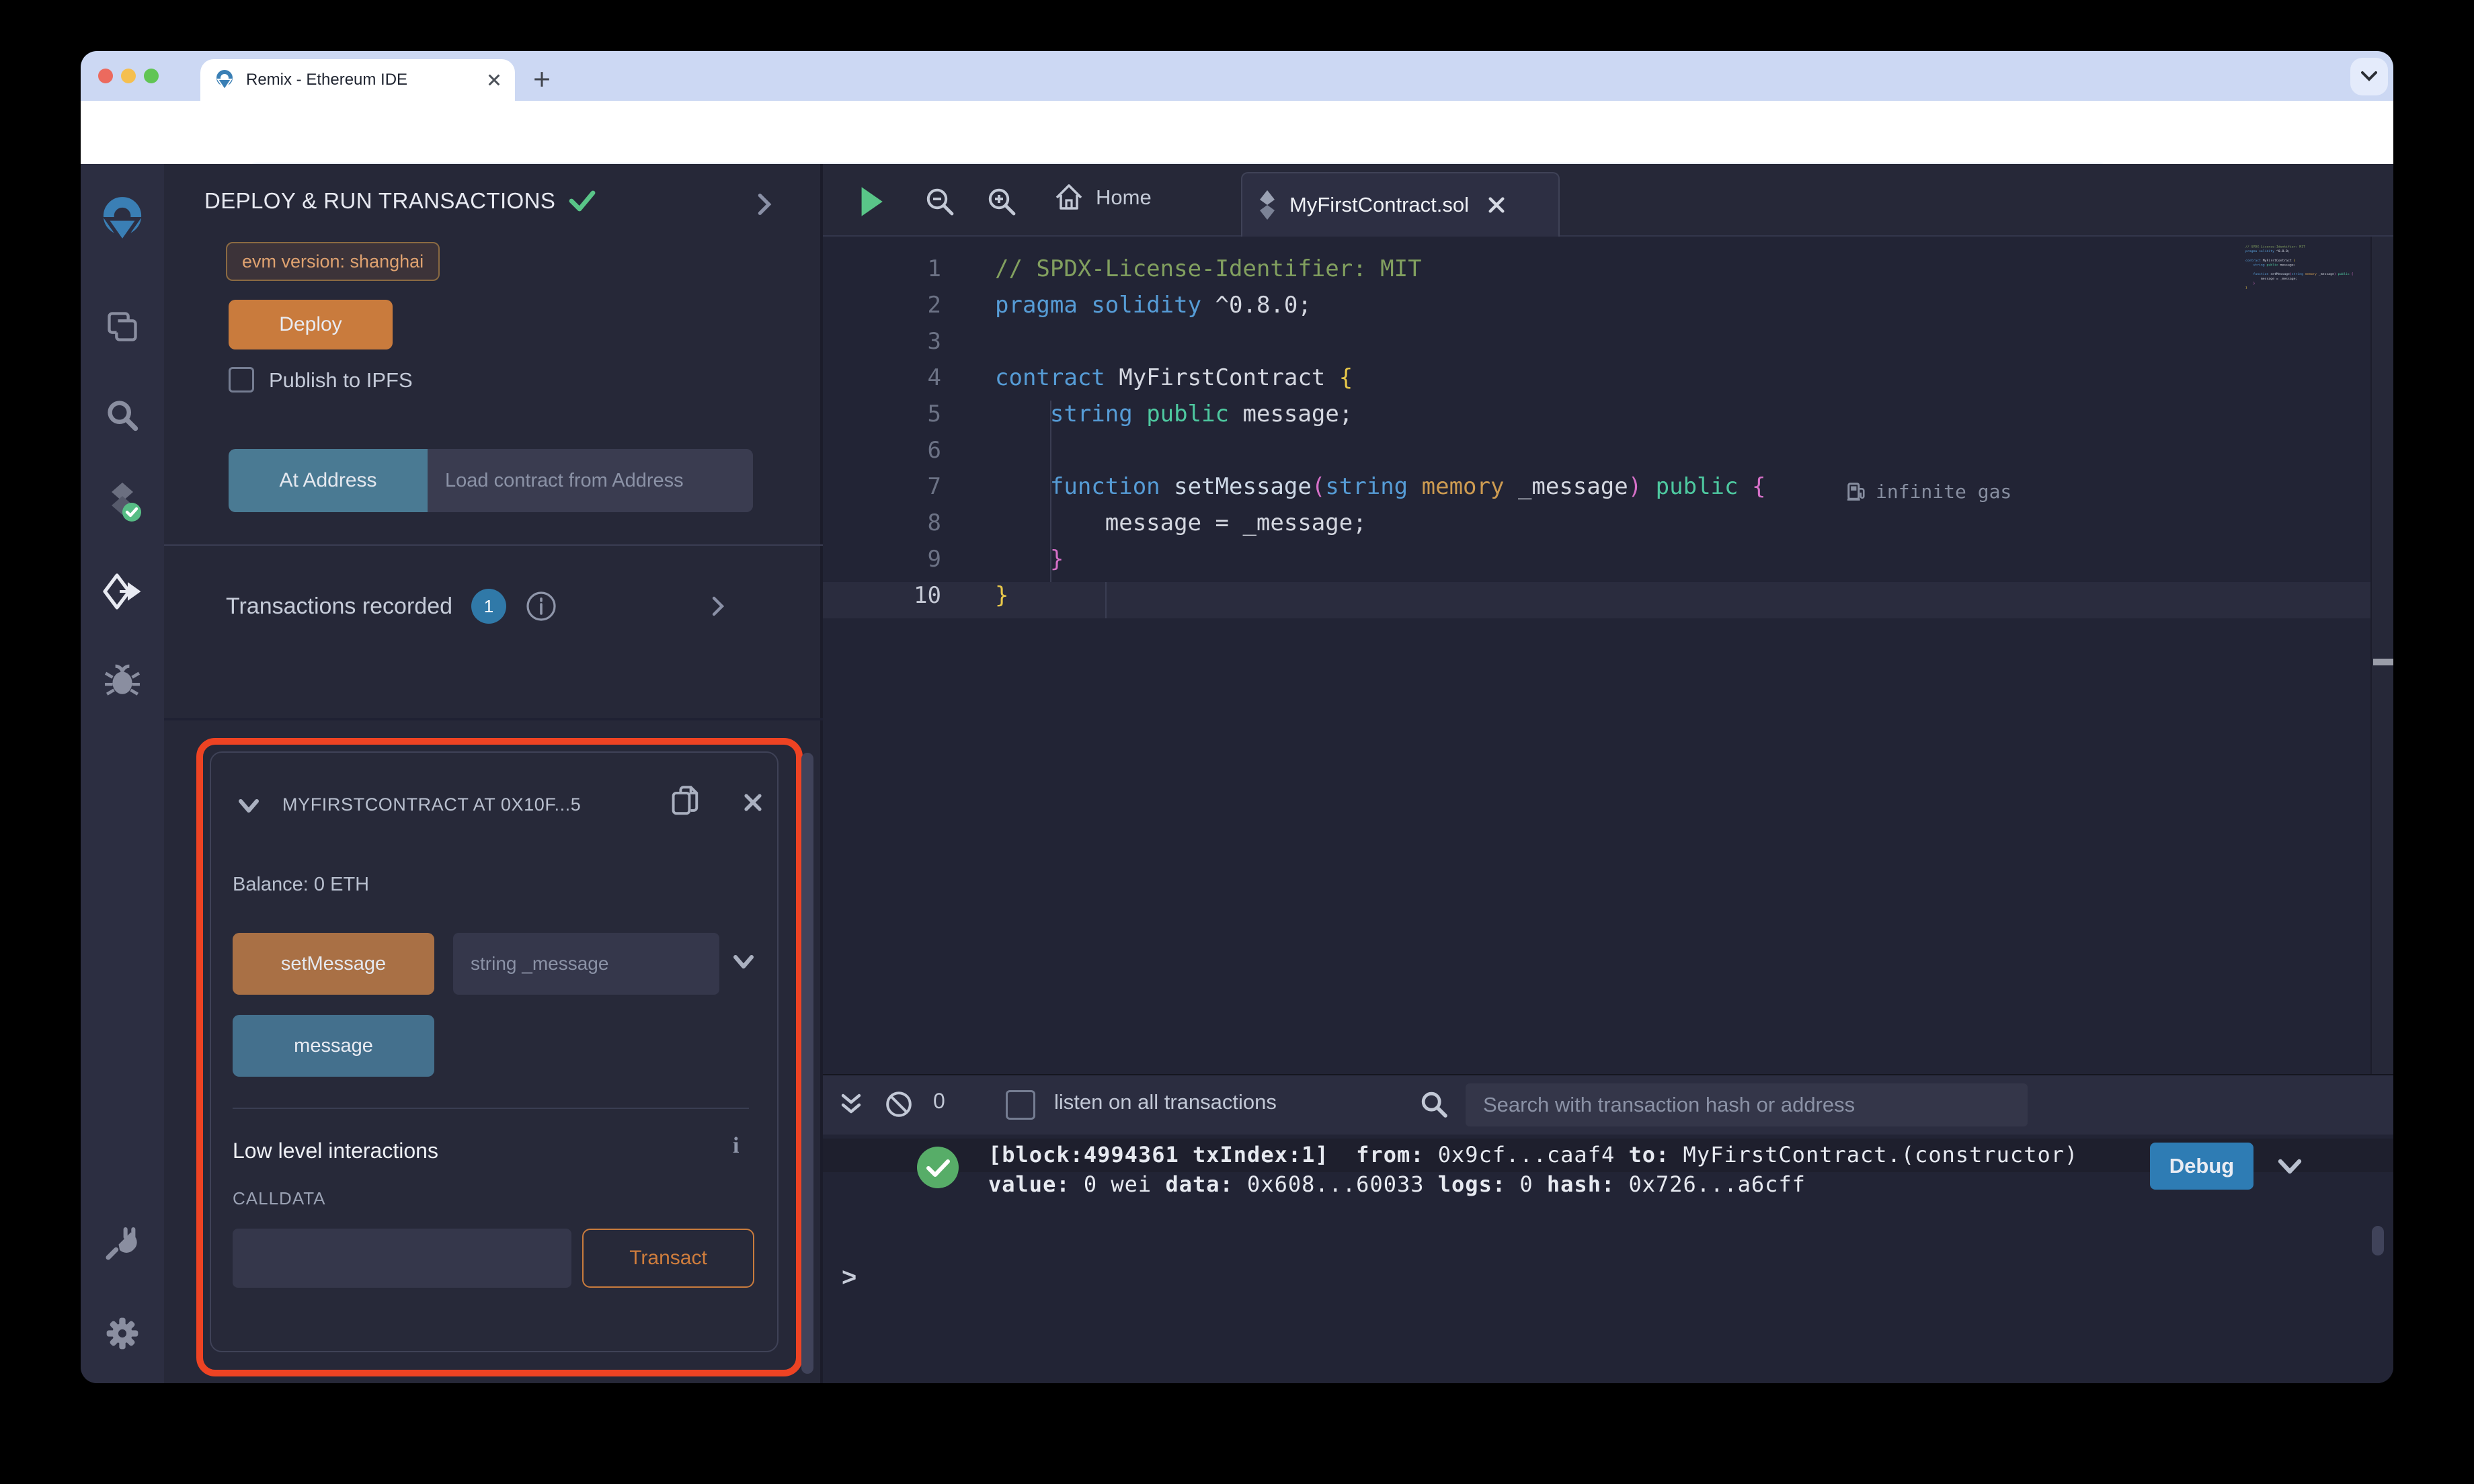 The image size is (2474, 1484). What do you see at coordinates (872, 202) in the screenshot?
I see `run-script-play-icon` at bounding box center [872, 202].